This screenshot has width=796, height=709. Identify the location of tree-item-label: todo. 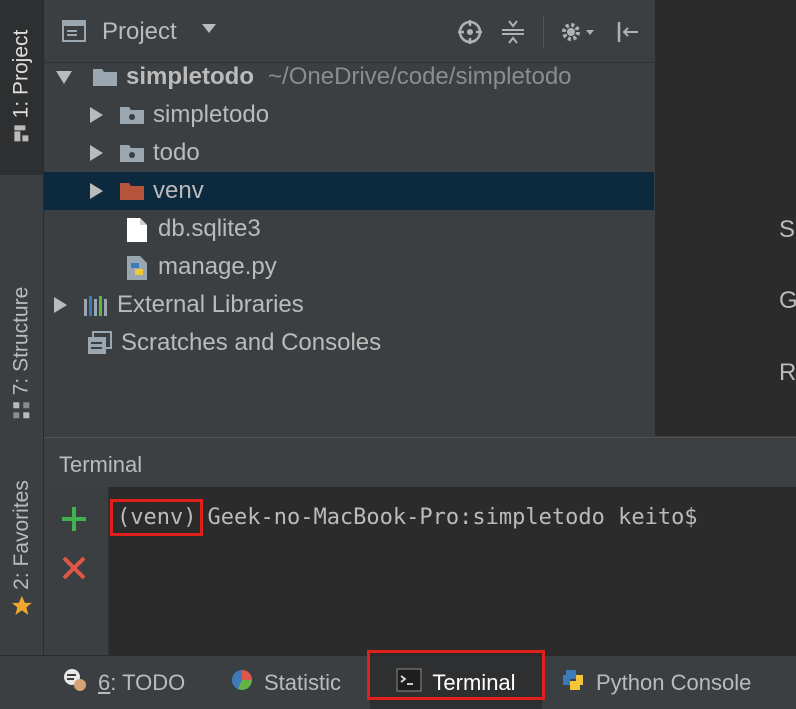
(176, 152).